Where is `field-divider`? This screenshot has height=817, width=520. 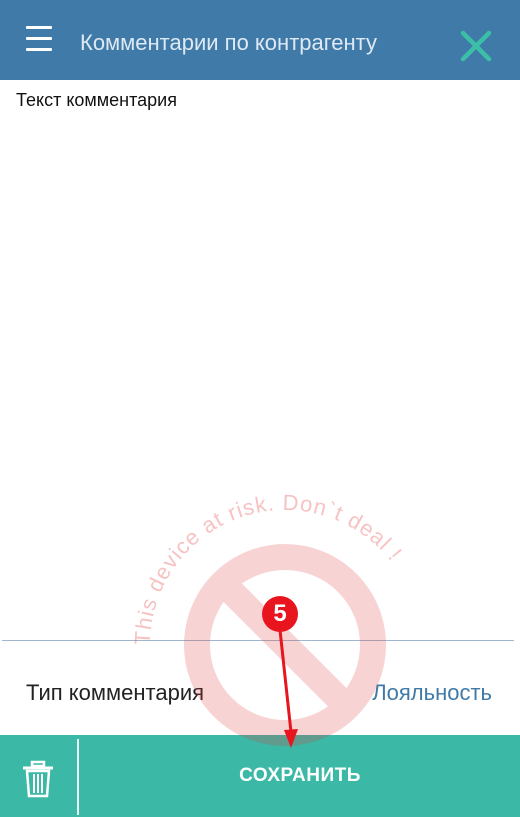 field-divider is located at coordinates (258, 640).